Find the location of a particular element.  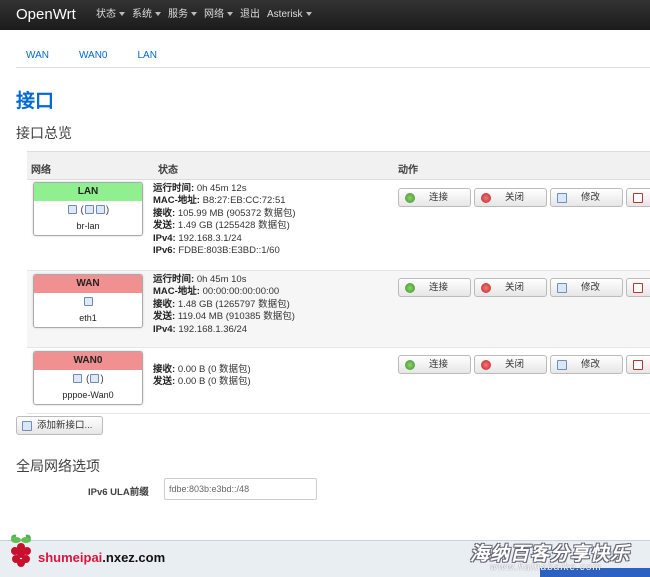

menu-label: 系统 is located at coordinates (142, 14).